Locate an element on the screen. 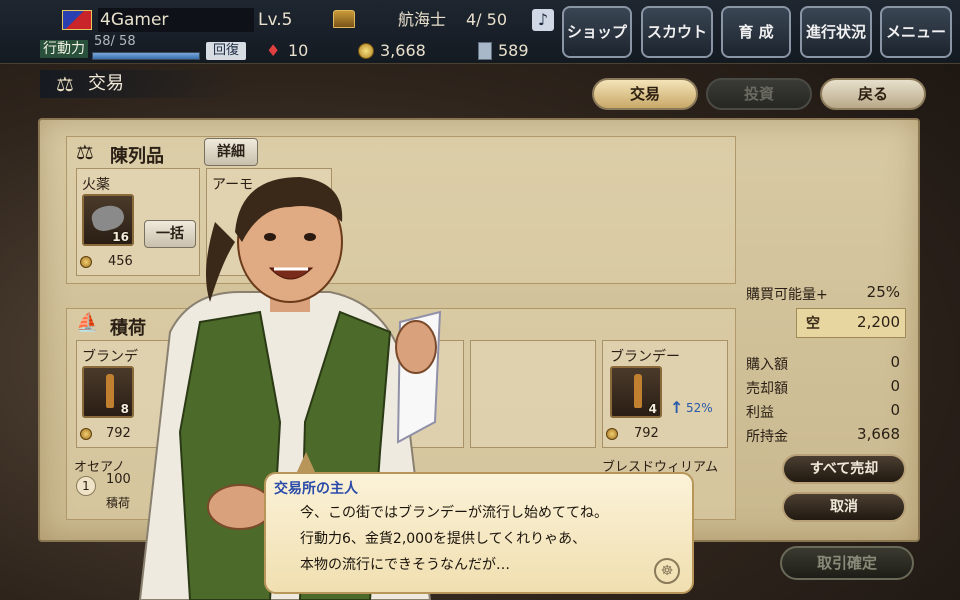  gem-icon: ♦ is located at coordinates (273, 50).